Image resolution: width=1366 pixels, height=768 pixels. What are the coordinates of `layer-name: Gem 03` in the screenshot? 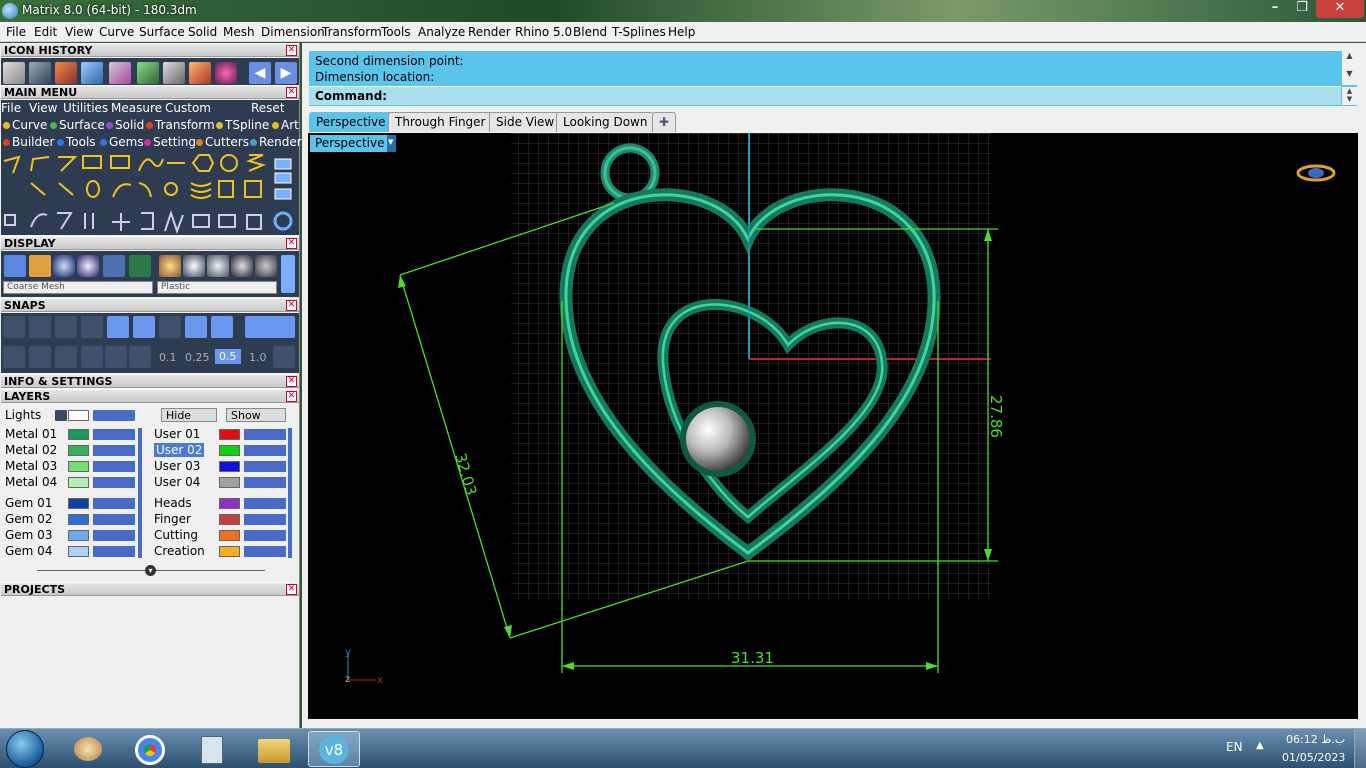 It's located at (28, 535).